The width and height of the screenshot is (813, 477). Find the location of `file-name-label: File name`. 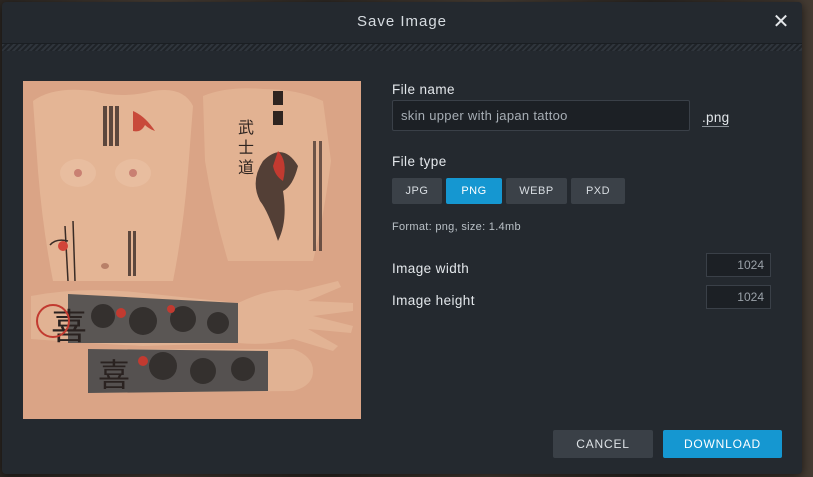

file-name-label: File name is located at coordinates (423, 89).